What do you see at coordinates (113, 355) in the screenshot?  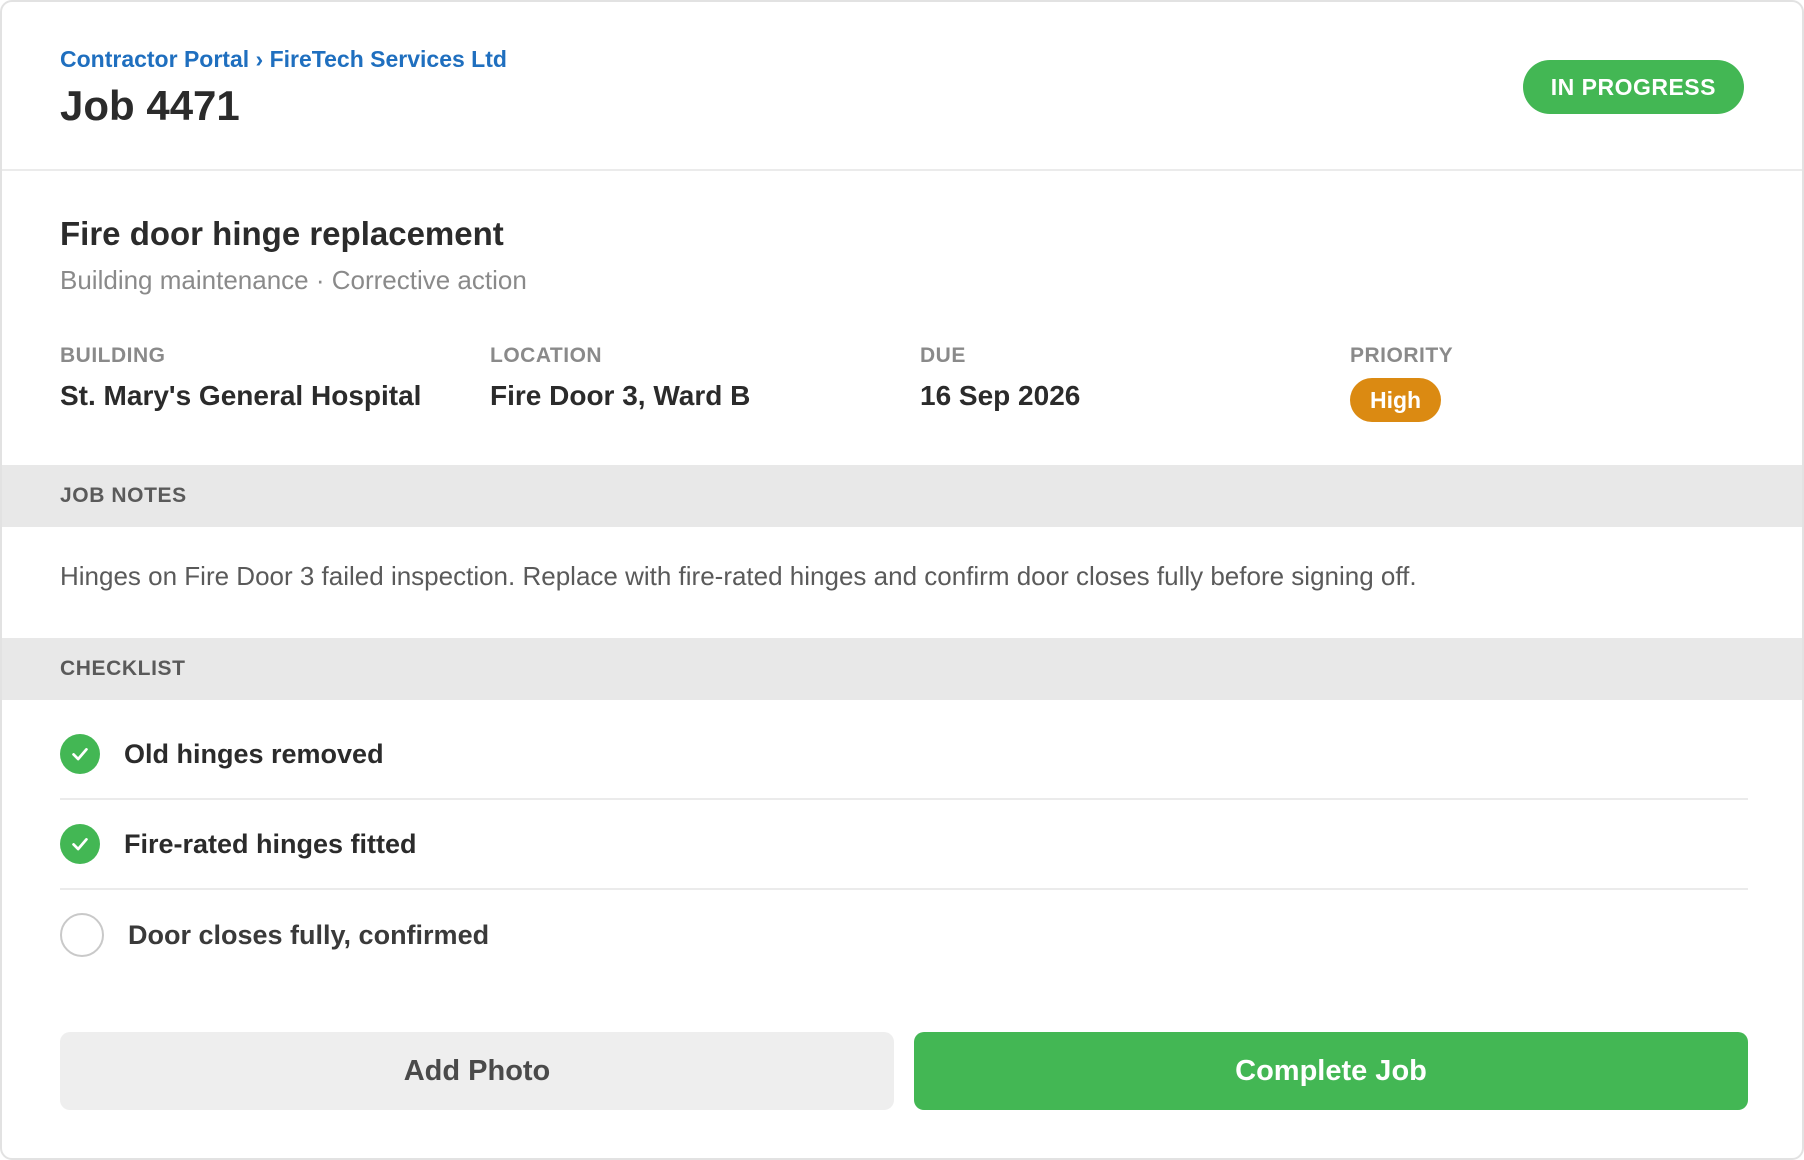 I see `meta-label: BUILDING` at bounding box center [113, 355].